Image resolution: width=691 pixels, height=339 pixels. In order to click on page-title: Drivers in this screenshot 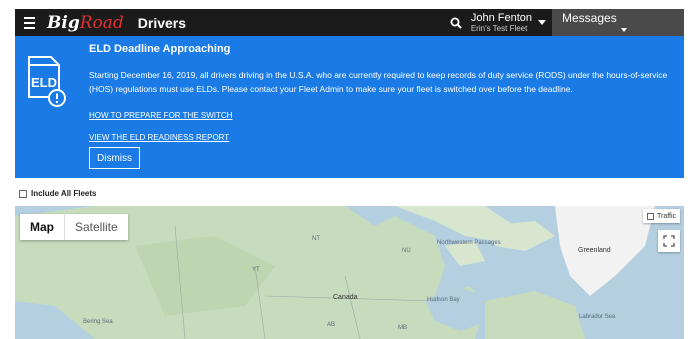, I will do `click(162, 22)`.